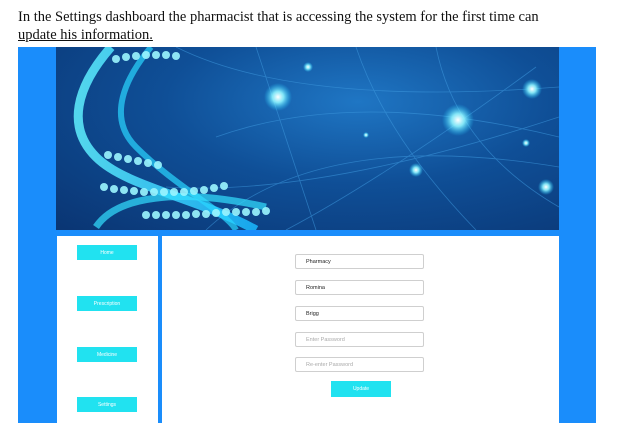 The image size is (619, 441). What do you see at coordinates (359, 313) in the screenshot?
I see `last-name-field` at bounding box center [359, 313].